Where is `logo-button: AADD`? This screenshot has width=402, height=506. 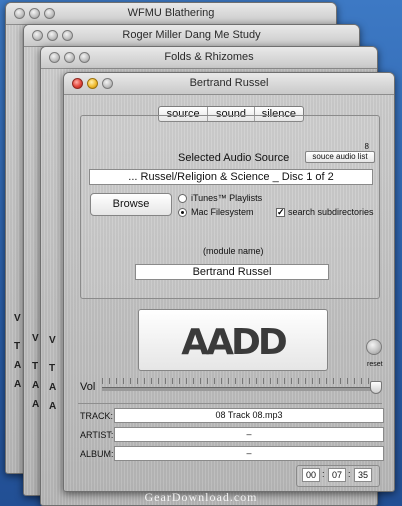 logo-button: AADD is located at coordinates (233, 340).